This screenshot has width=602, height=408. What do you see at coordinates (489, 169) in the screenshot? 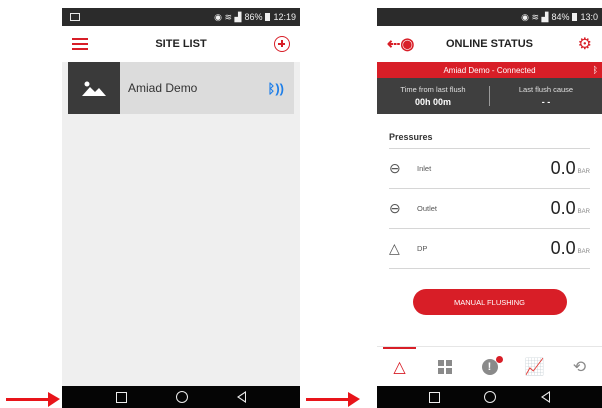
I see `pressure-row-inlet: ⊖ Inlet 0.0 BAR` at bounding box center [489, 169].